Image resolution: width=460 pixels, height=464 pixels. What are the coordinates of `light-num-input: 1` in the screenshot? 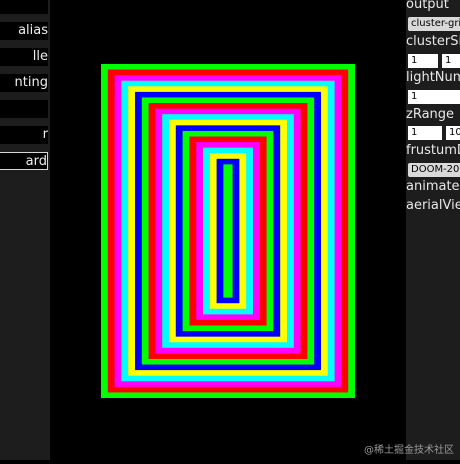 It's located at (434, 97).